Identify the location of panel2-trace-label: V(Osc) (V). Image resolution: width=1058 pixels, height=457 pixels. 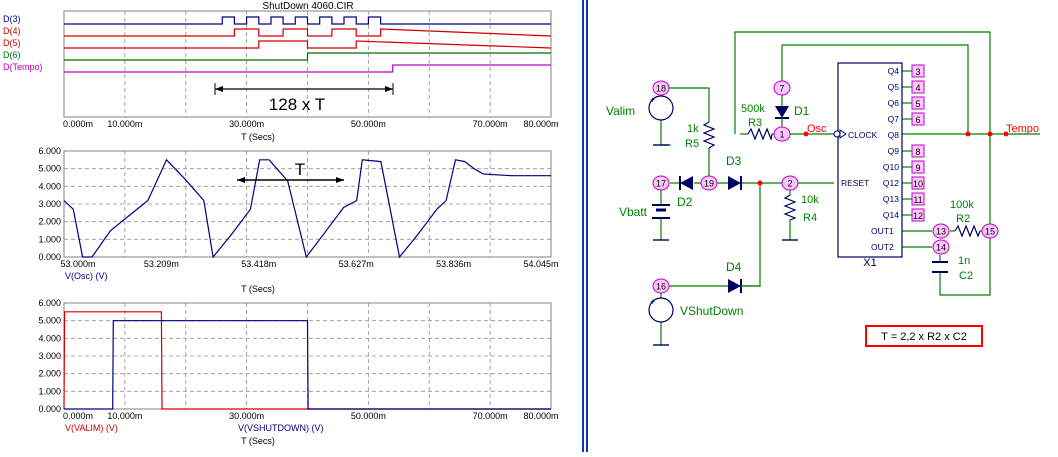
(86, 276).